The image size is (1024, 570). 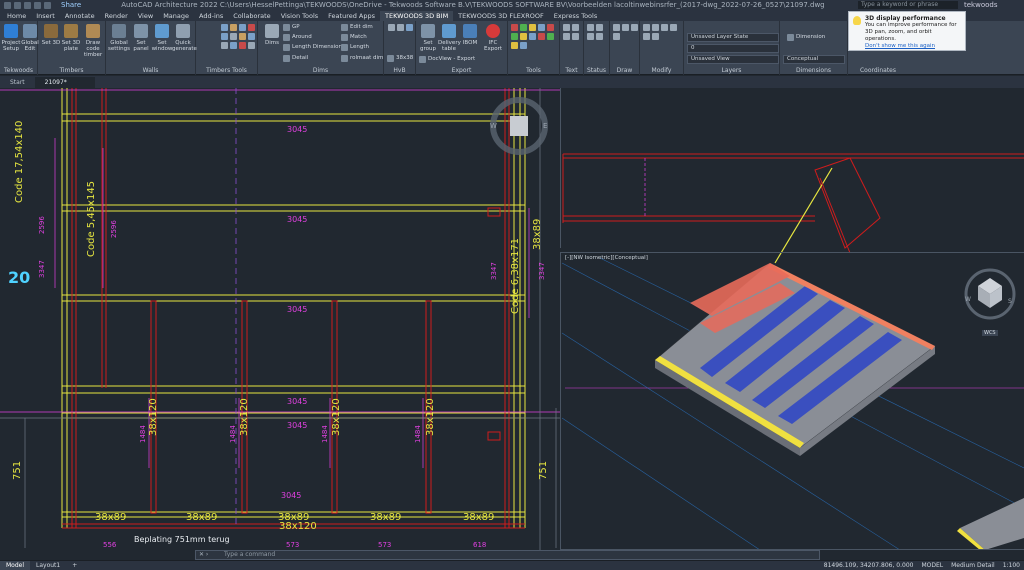 What do you see at coordinates (116, 16) in the screenshot?
I see `tab-render: Render` at bounding box center [116, 16].